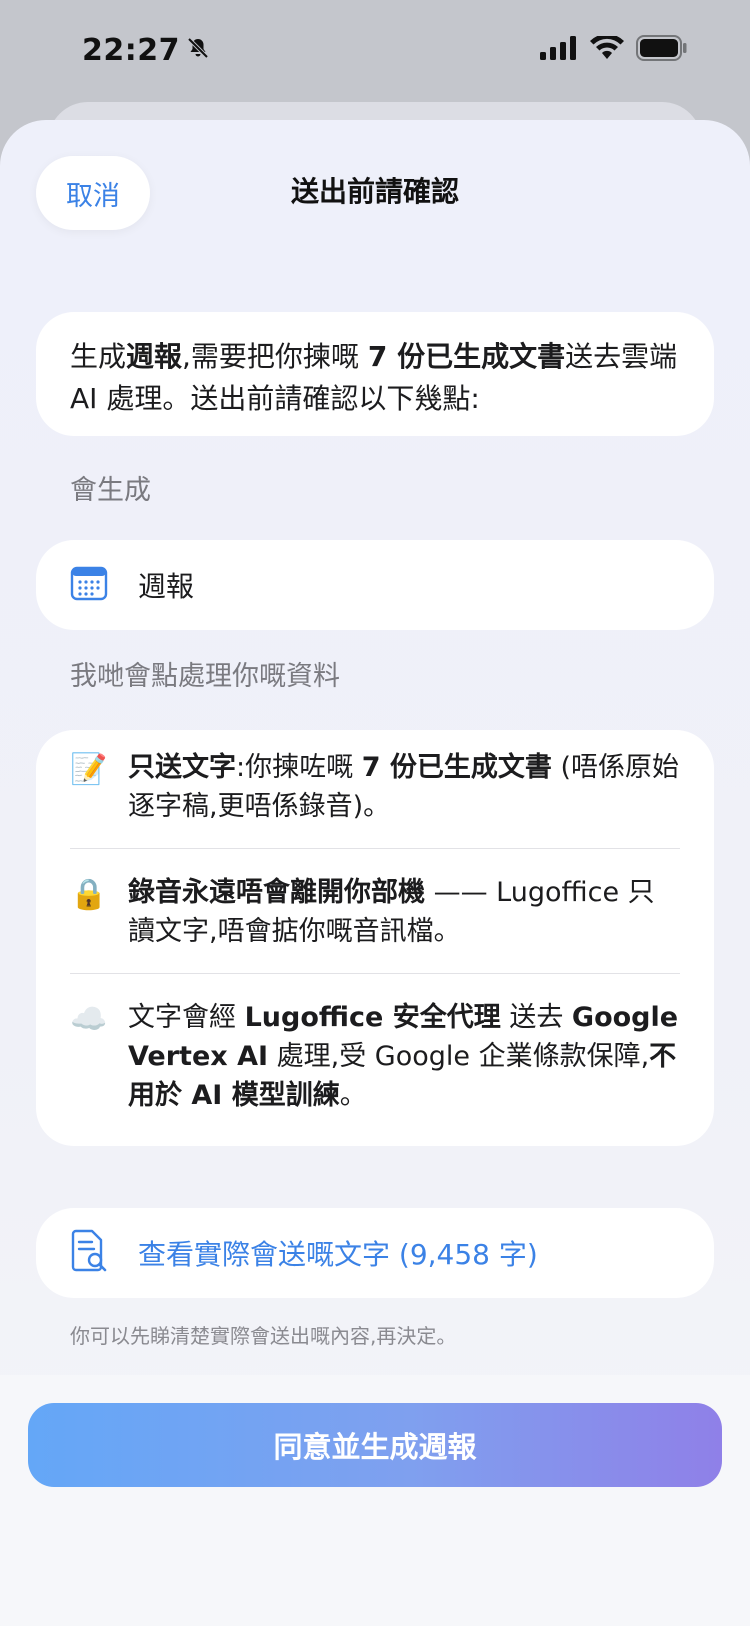 This screenshot has width=750, height=1626. What do you see at coordinates (607, 48) in the screenshot?
I see `wifi-icon` at bounding box center [607, 48].